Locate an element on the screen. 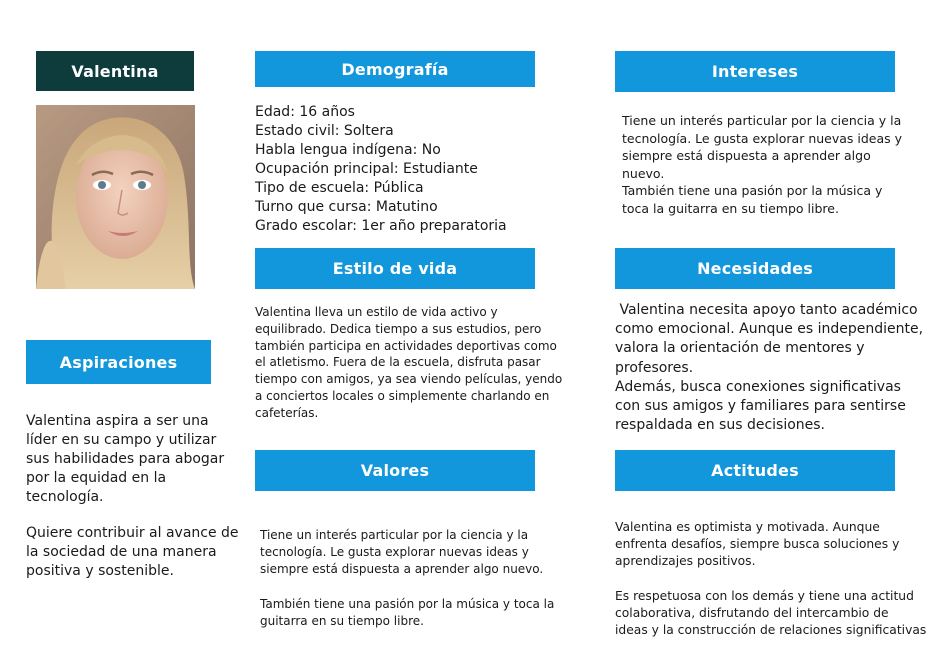 The width and height of the screenshot is (931, 661). text-line: Tipo de escuela: Pública is located at coordinates (339, 188).